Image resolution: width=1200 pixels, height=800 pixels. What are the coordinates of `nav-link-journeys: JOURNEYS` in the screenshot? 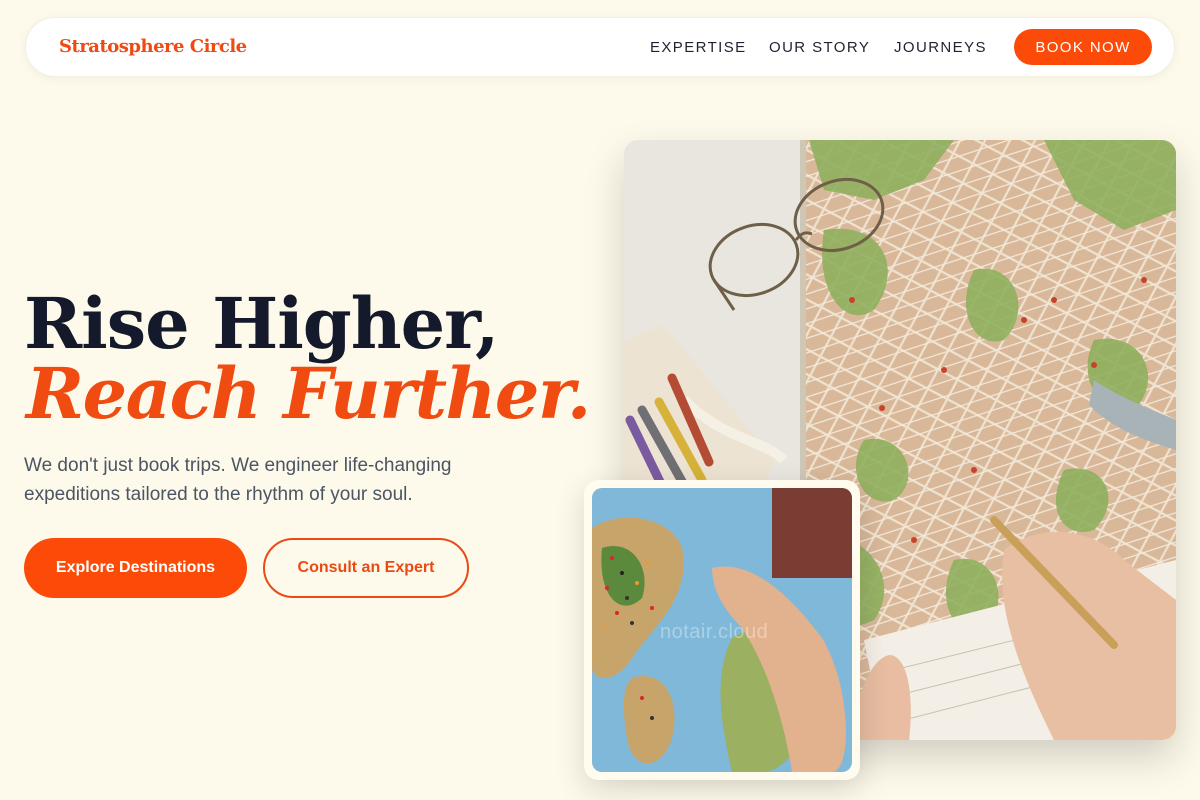 It's located at (940, 47).